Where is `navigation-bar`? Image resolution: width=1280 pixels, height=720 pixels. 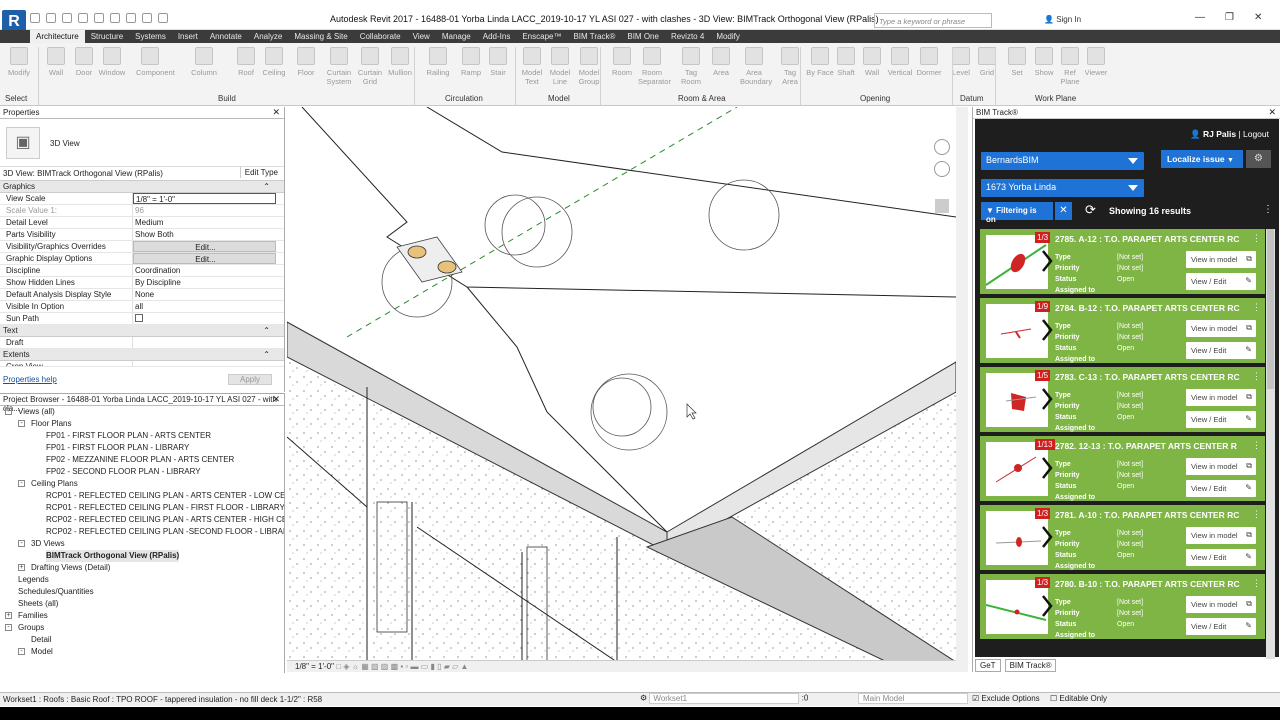 navigation-bar is located at coordinates (942, 187).